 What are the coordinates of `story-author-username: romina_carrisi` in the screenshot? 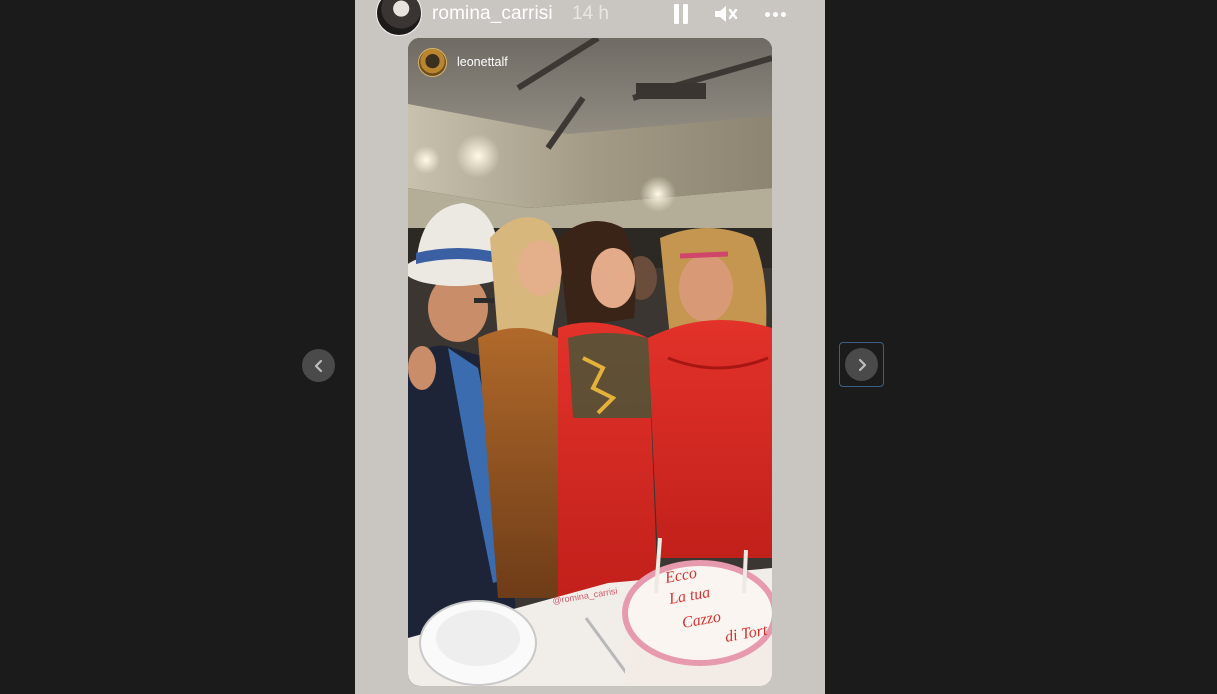 It's located at (492, 14).